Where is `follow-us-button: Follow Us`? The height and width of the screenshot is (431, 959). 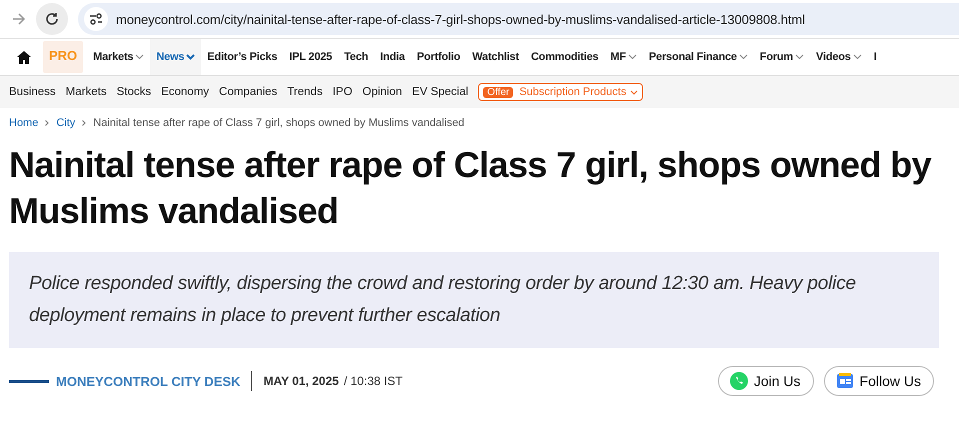 follow-us-button: Follow Us is located at coordinates (879, 381).